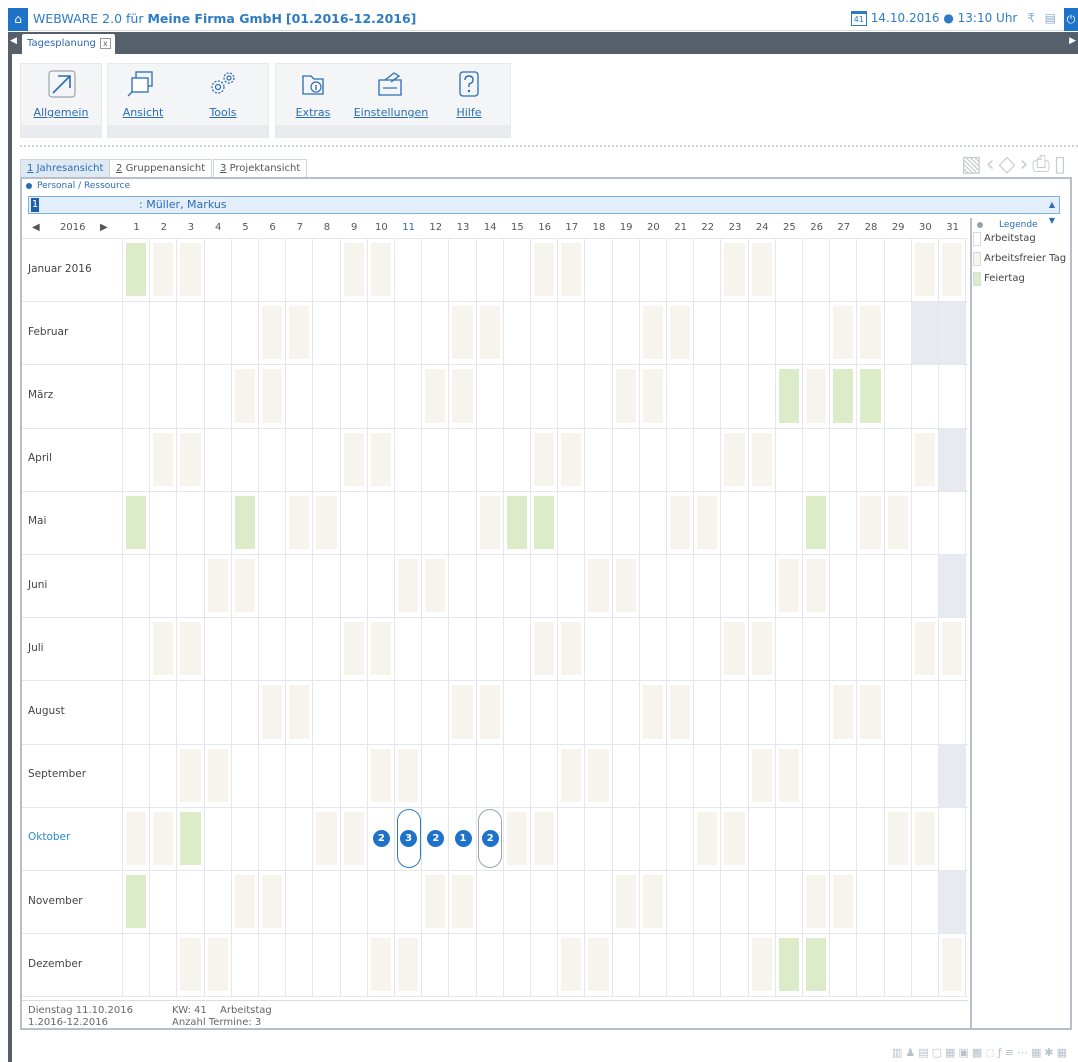 The height and width of the screenshot is (1062, 1078). What do you see at coordinates (61, 94) in the screenshot?
I see `allgemein-button: Allgemein` at bounding box center [61, 94].